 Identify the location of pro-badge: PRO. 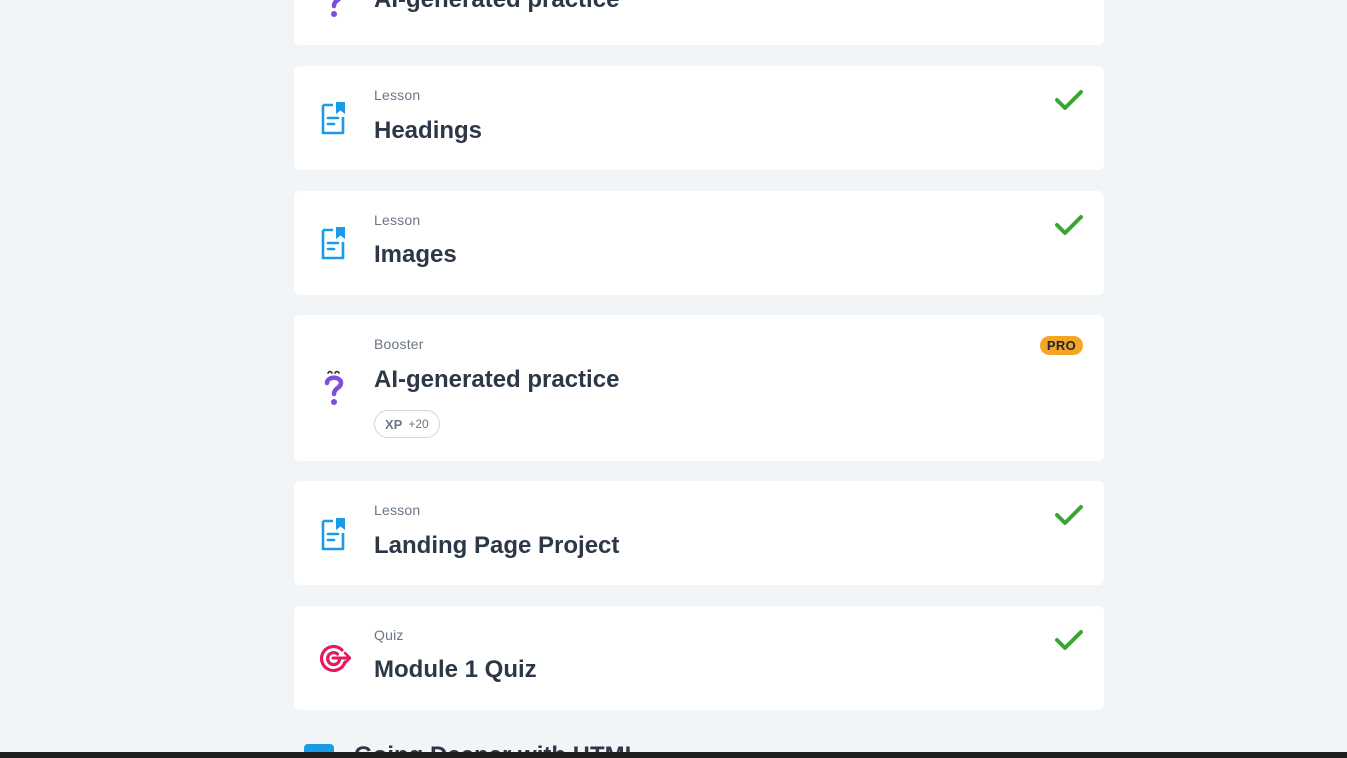
(1061, 345).